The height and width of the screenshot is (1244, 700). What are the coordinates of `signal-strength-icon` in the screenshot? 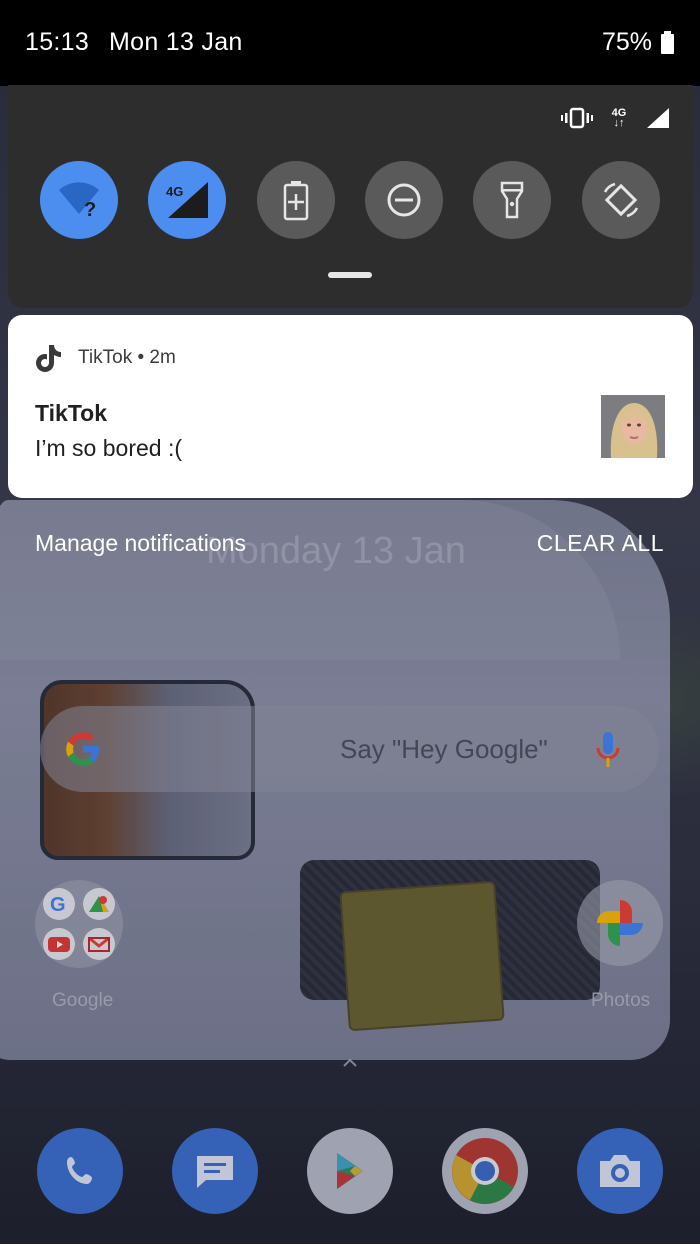 It's located at (658, 118).